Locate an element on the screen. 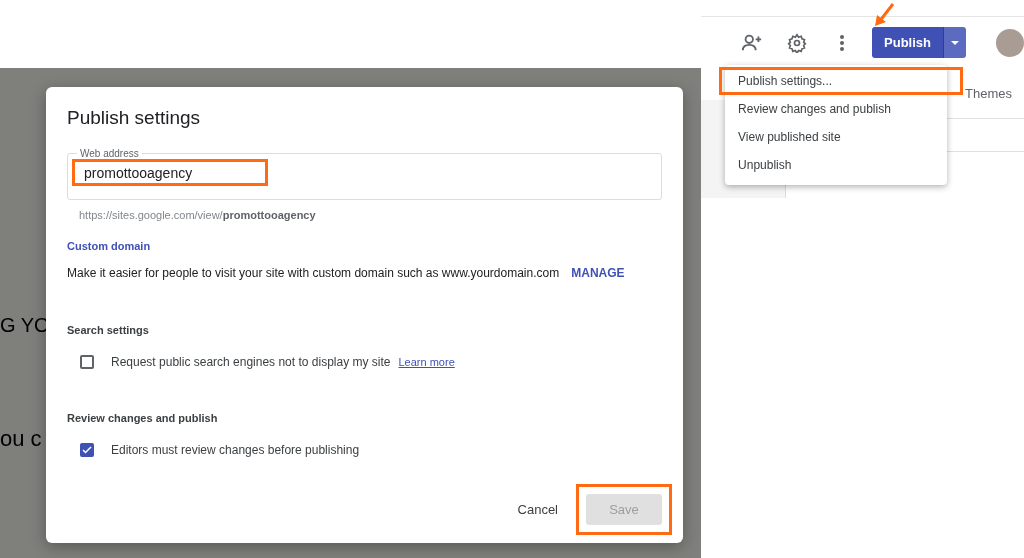 Image resolution: width=1024 pixels, height=558 pixels. field-label: Web address is located at coordinates (109, 153).